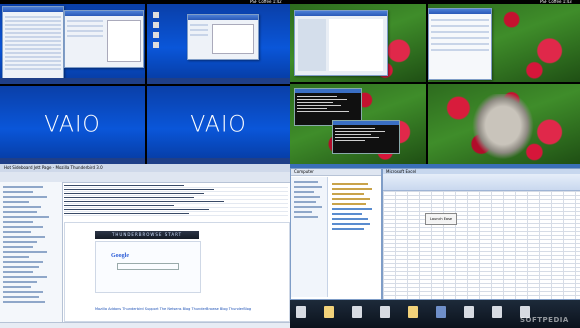 The width and height of the screenshot is (580, 328). Describe the element at coordinates (223, 37) in the screenshot. I see `folder-window` at that location.